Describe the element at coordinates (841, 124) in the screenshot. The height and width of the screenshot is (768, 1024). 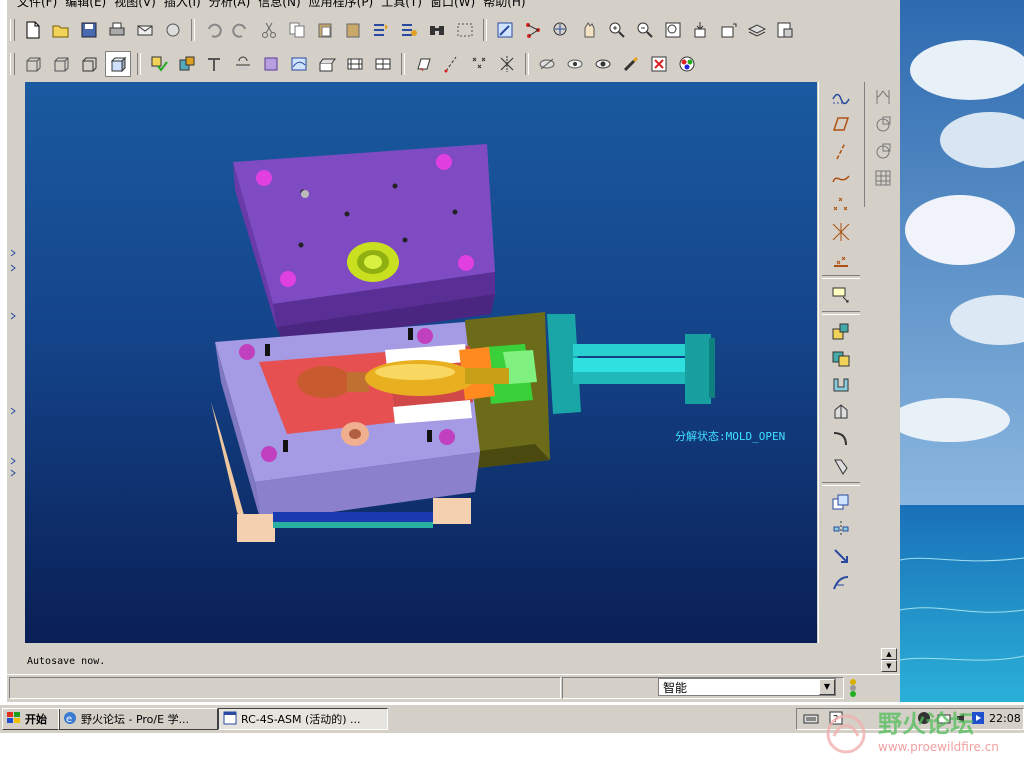
I see `plane-icon` at that location.